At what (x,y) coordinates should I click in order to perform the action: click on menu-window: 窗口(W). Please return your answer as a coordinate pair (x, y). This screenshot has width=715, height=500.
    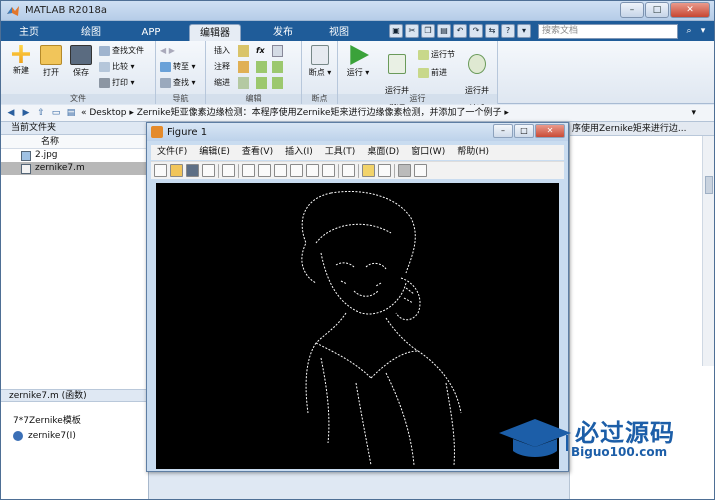
    Looking at the image, I should click on (428, 152).